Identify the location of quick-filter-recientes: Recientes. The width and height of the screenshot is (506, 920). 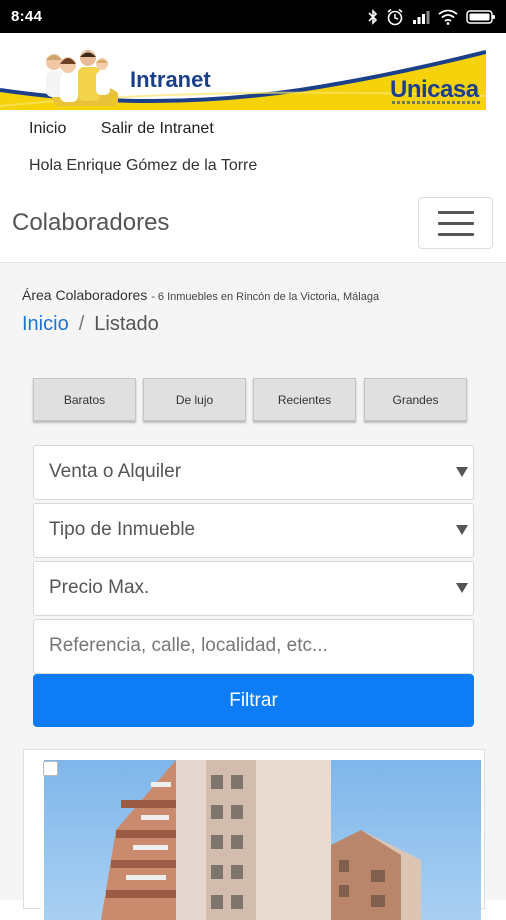
(304, 399).